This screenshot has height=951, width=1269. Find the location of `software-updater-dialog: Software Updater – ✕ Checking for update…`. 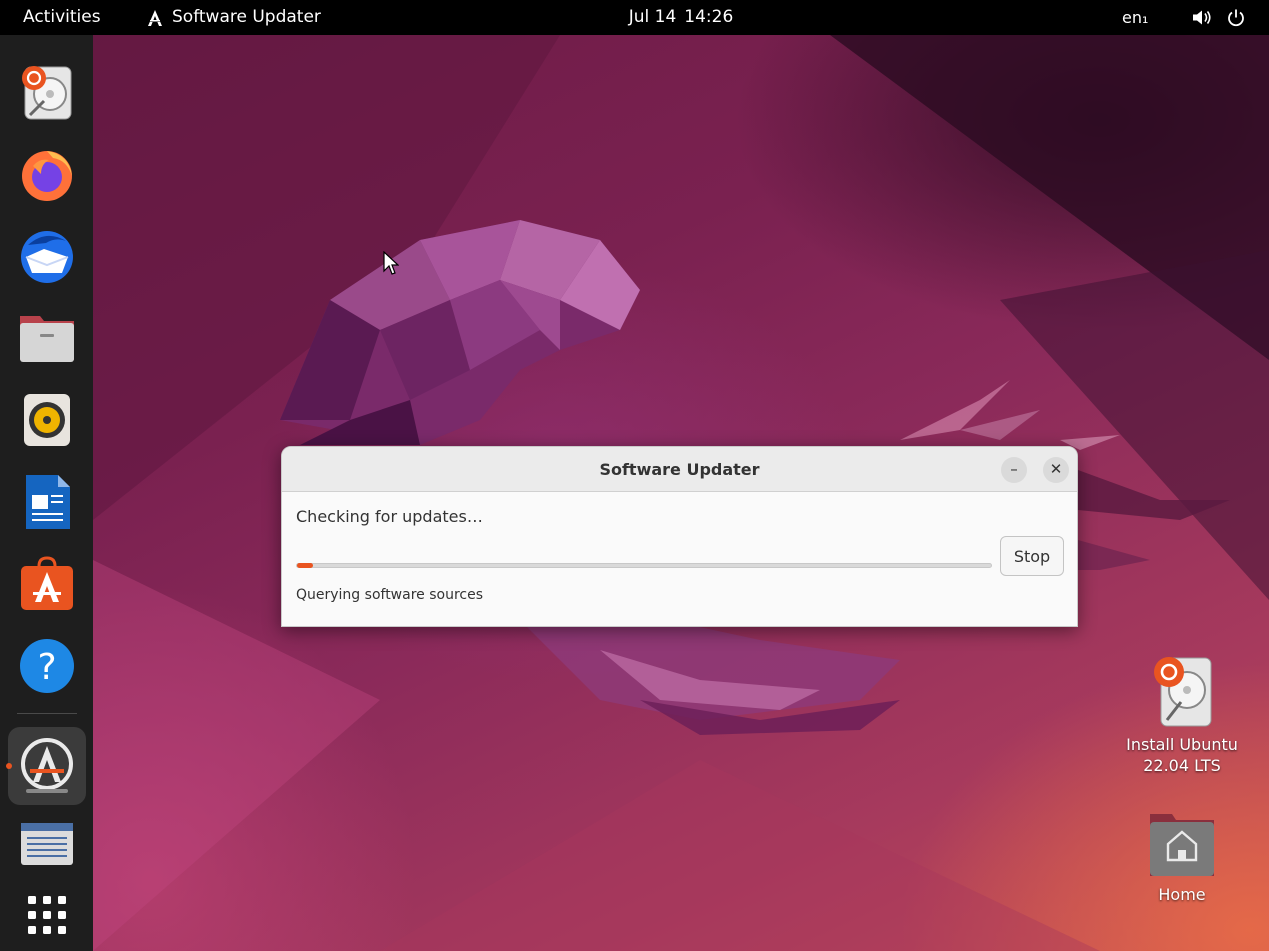

software-updater-dialog: Software Updater – ✕ Checking for update… is located at coordinates (679, 536).